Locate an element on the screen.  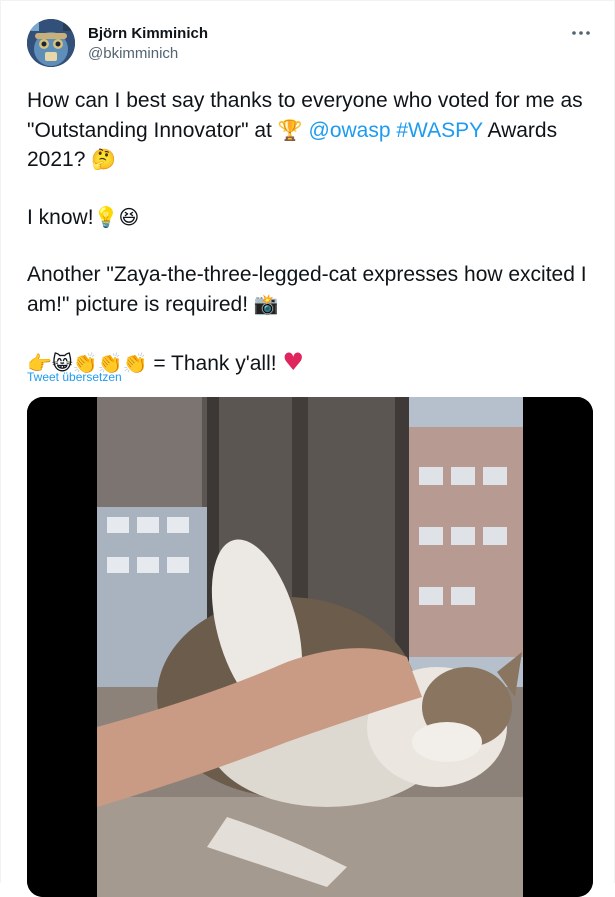
laughing-emoji: 😆 is located at coordinates (129, 217).